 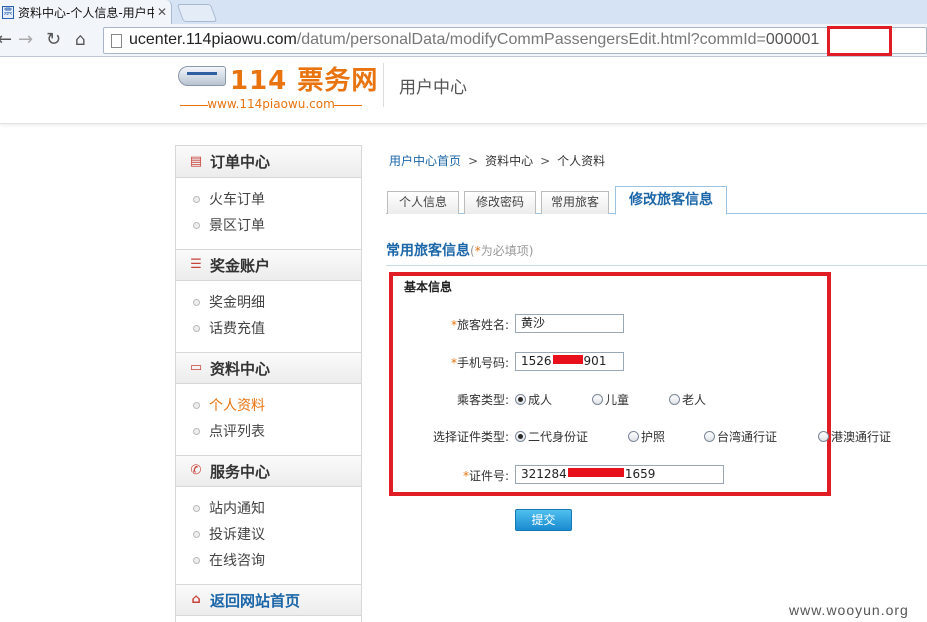 I want to click on radio-id-card: 二代身份证, so click(x=551, y=436).